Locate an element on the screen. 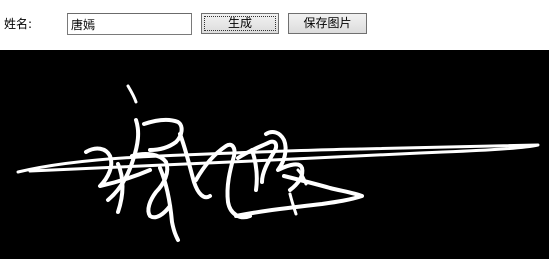 The height and width of the screenshot is (259, 553). save-image-button-label: 保存图片 is located at coordinates (327, 23).